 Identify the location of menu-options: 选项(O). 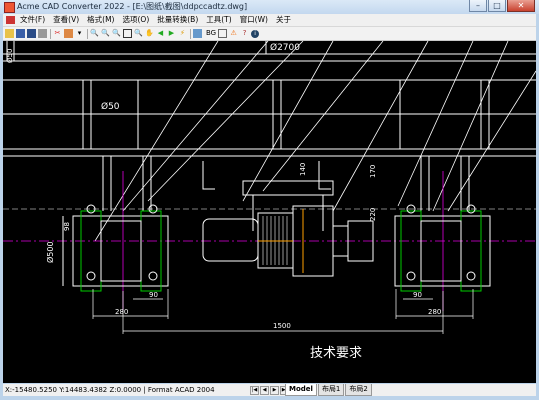
(135, 20).